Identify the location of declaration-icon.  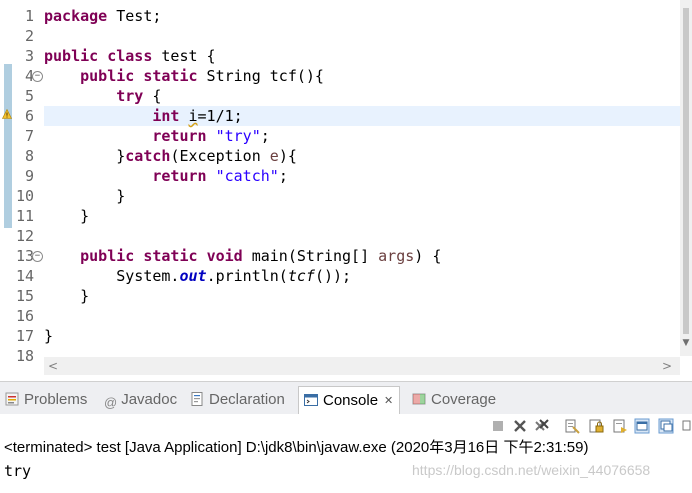
(197, 399).